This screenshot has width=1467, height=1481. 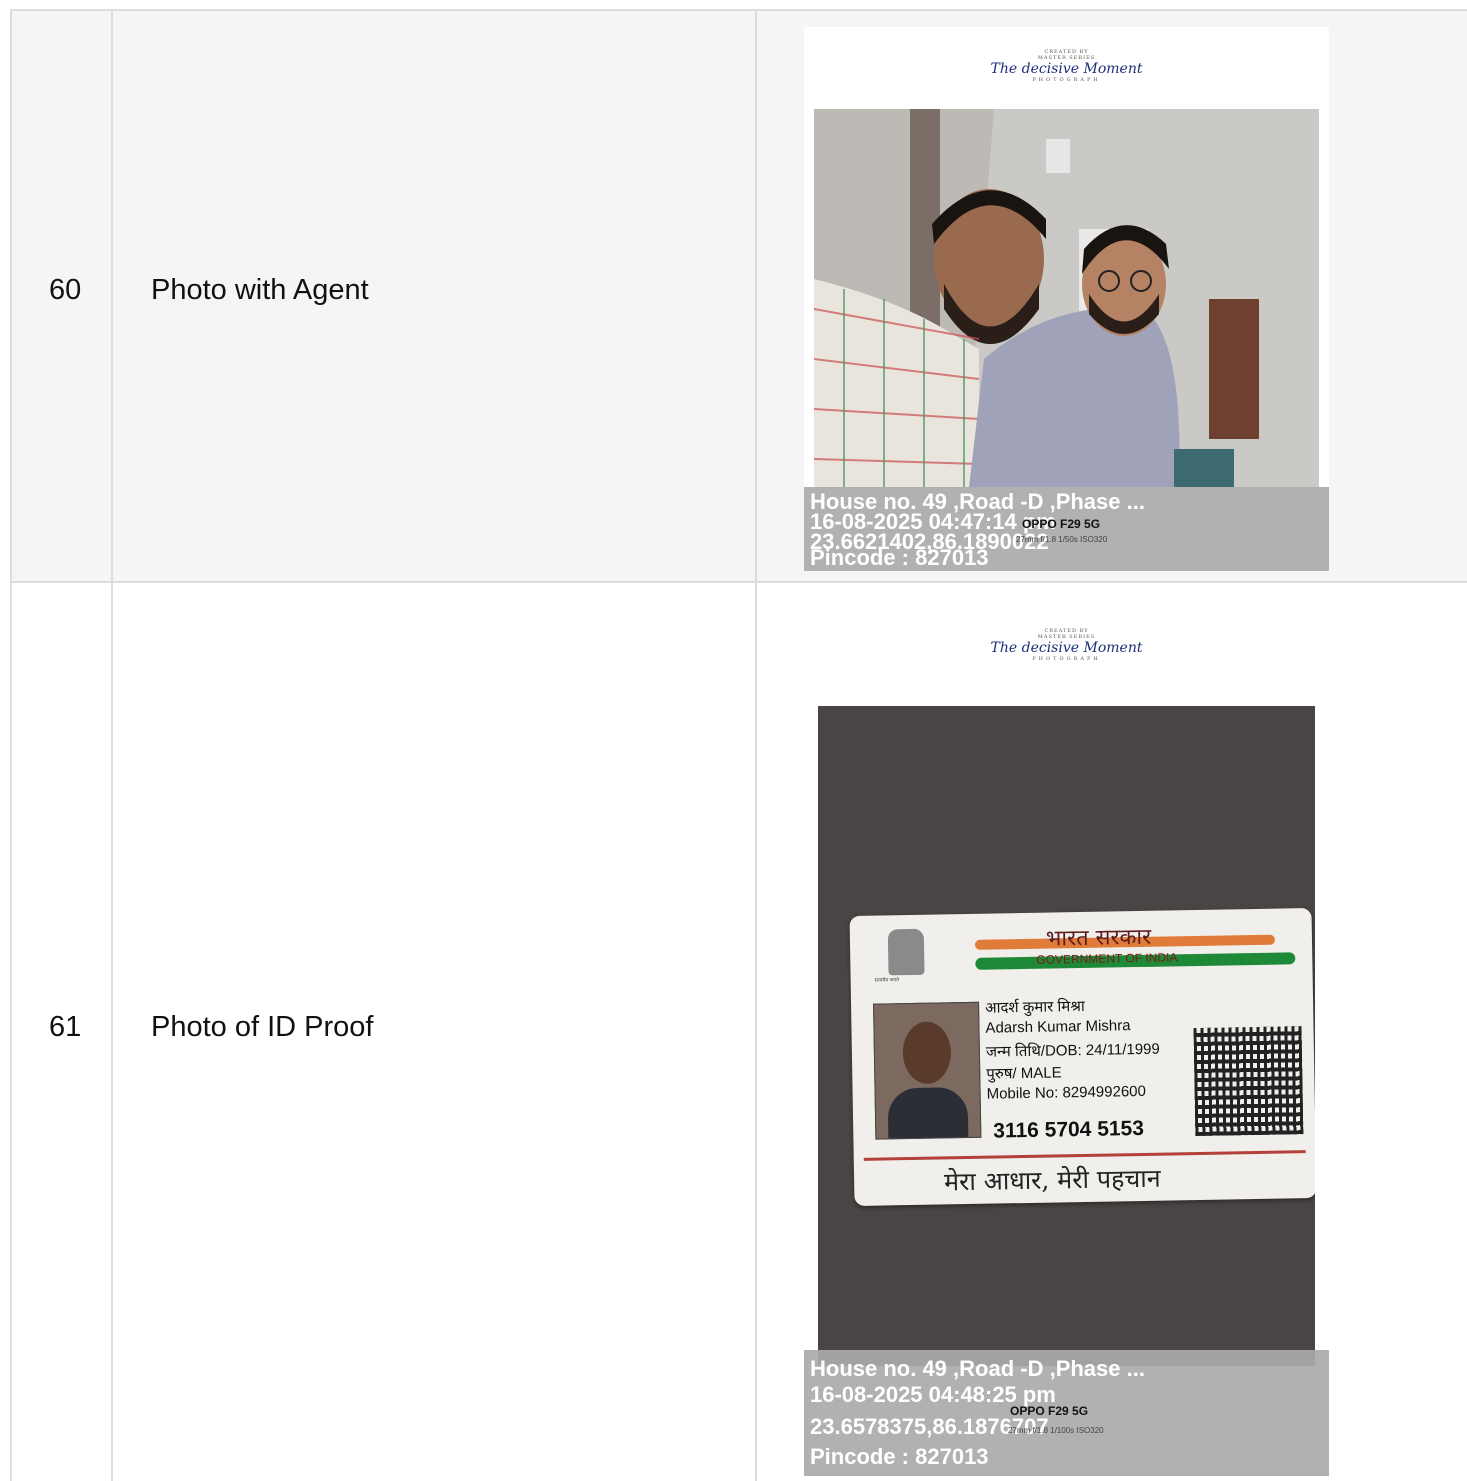 What do you see at coordinates (65, 1027) in the screenshot?
I see `row-number: 61` at bounding box center [65, 1027].